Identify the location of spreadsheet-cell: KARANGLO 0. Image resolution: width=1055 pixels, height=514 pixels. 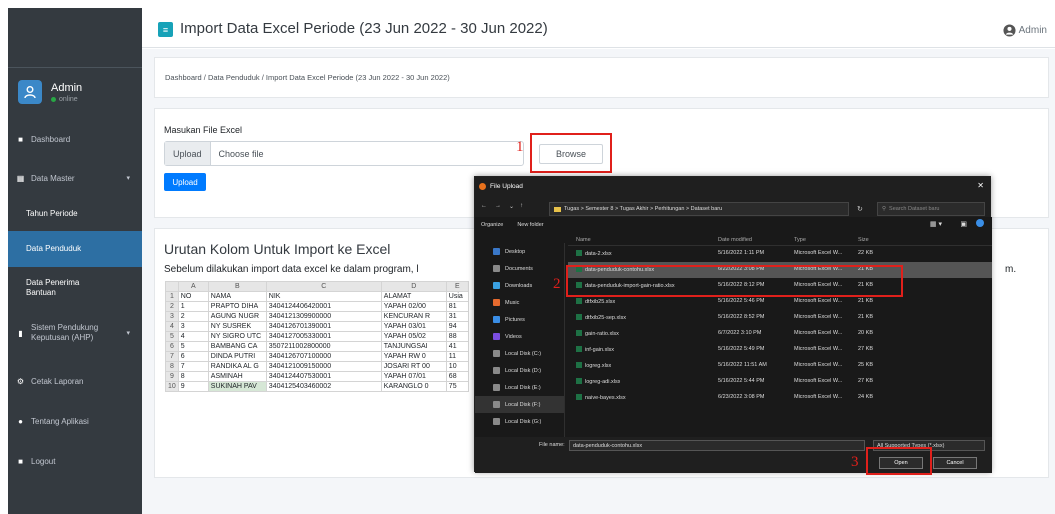
(413, 386).